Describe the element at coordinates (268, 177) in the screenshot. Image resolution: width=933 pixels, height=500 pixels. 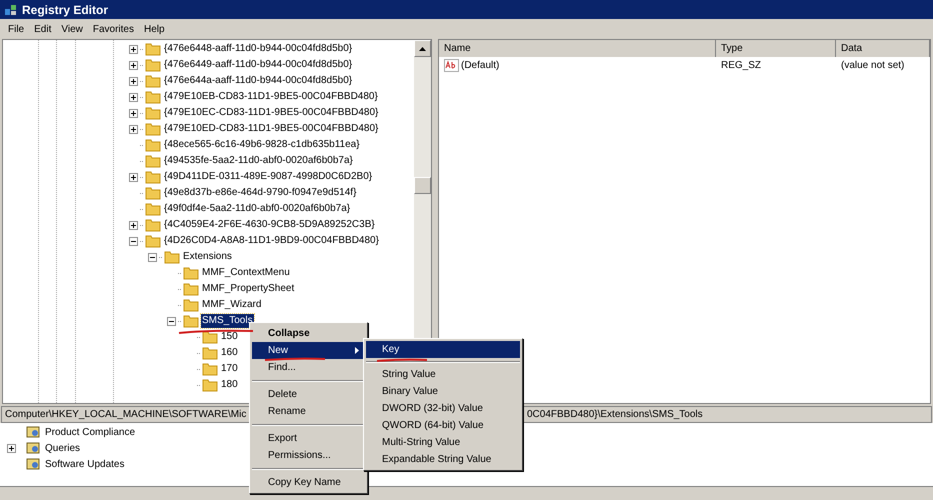
I see `tree-item: {49D411DE-0311-489E-9087-4998D0C6D2B0}` at that location.